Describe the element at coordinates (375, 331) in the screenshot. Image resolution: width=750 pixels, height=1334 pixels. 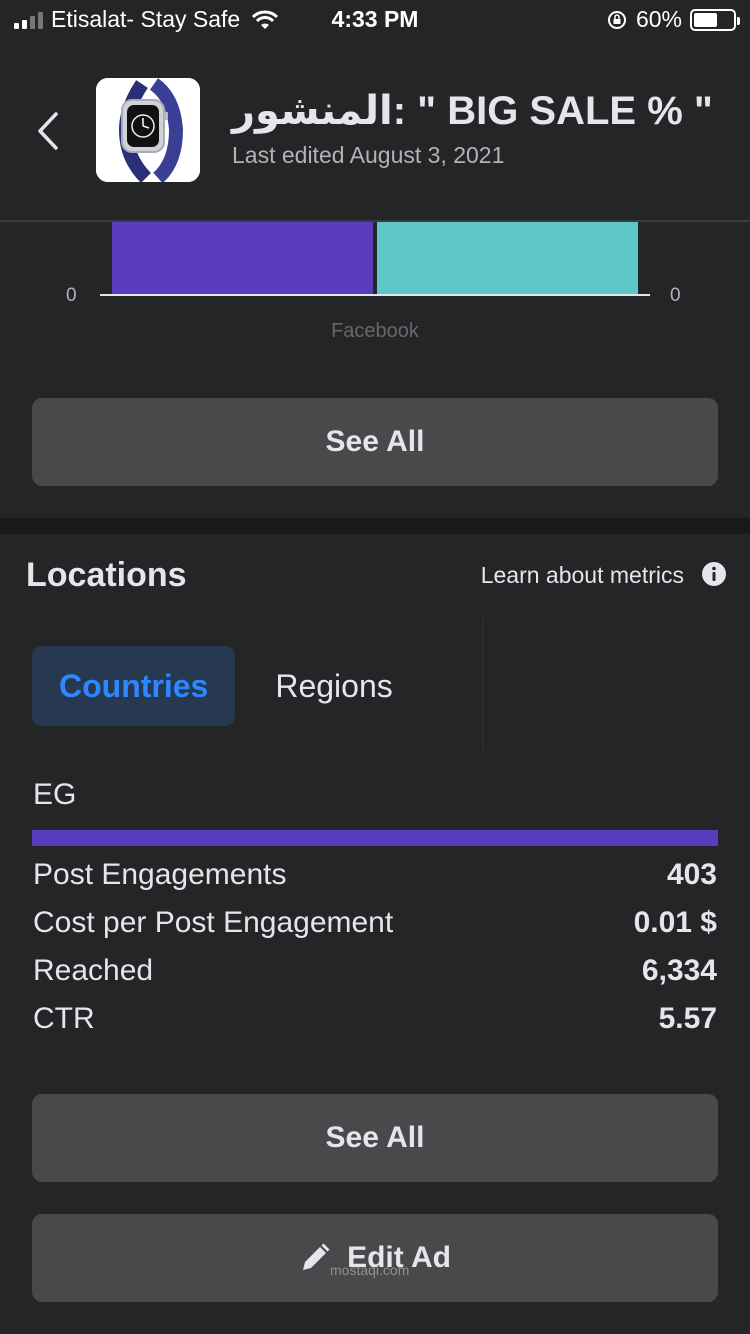
I see `x-axis-label: Facebook` at that location.